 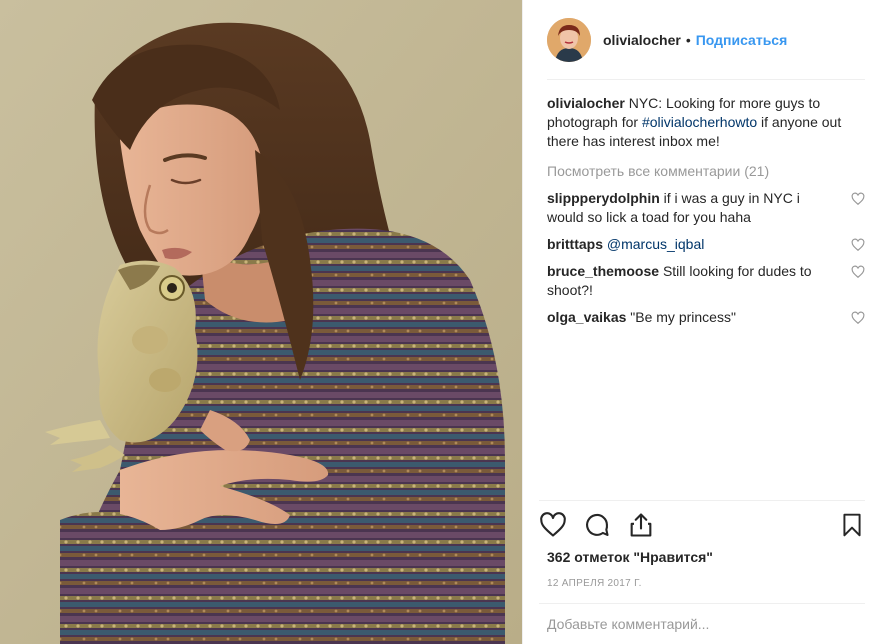 I want to click on follow-button: Подписаться, so click(x=742, y=40).